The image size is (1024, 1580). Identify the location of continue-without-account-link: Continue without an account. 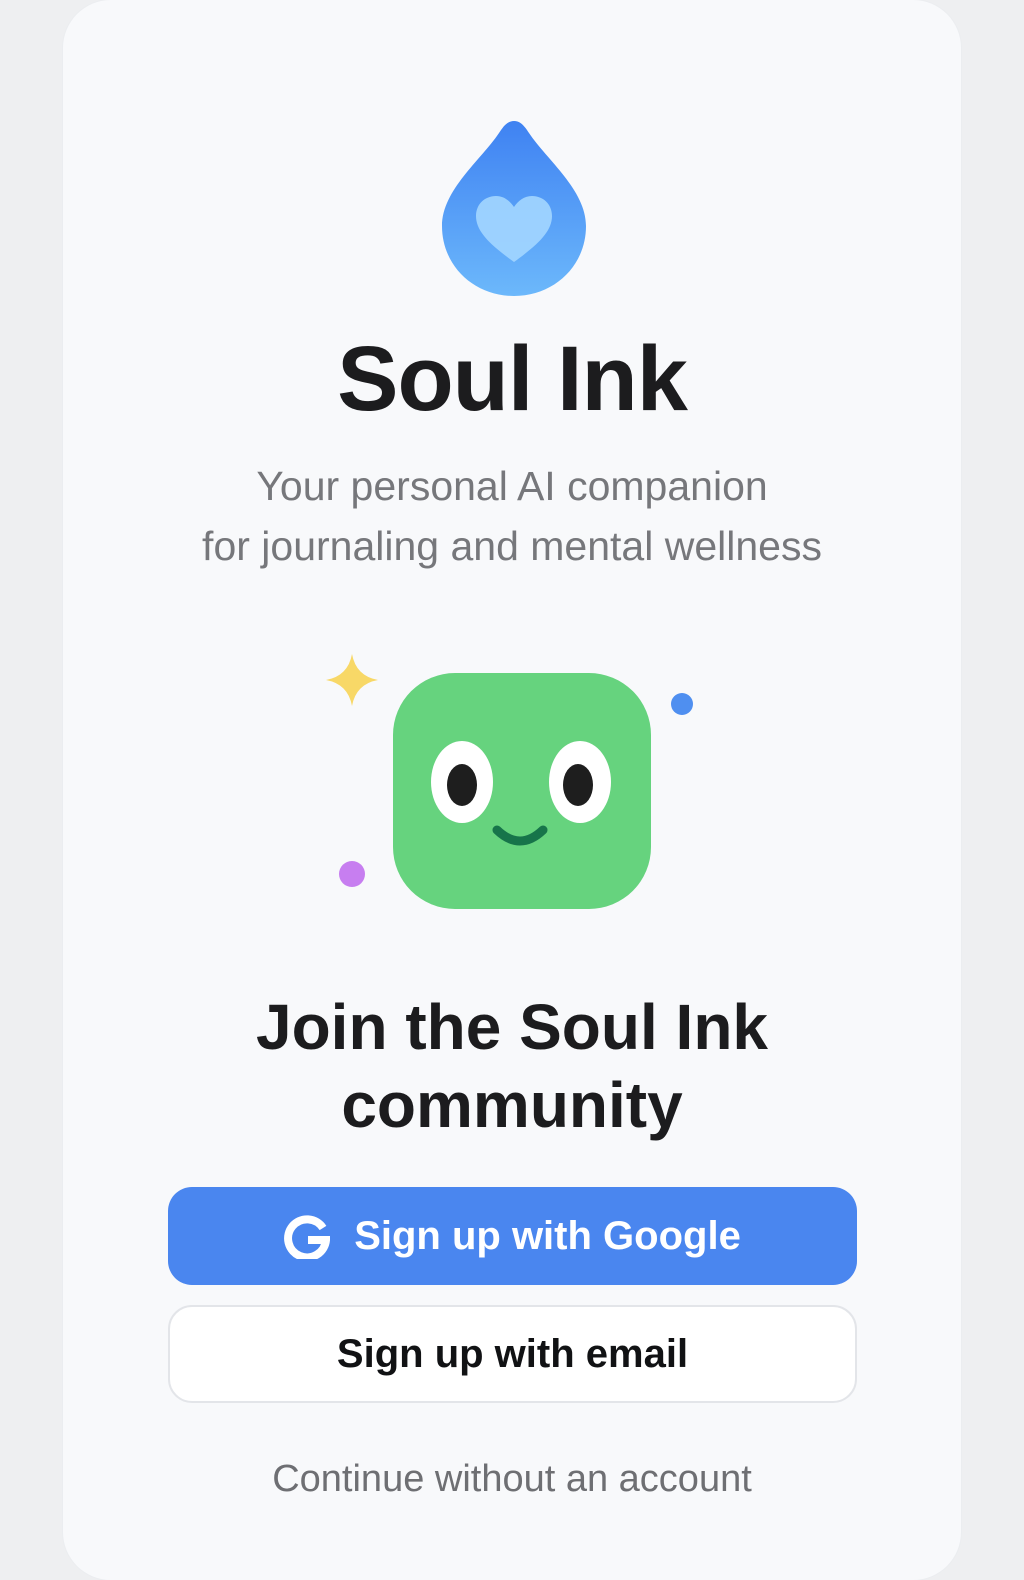
(512, 1479).